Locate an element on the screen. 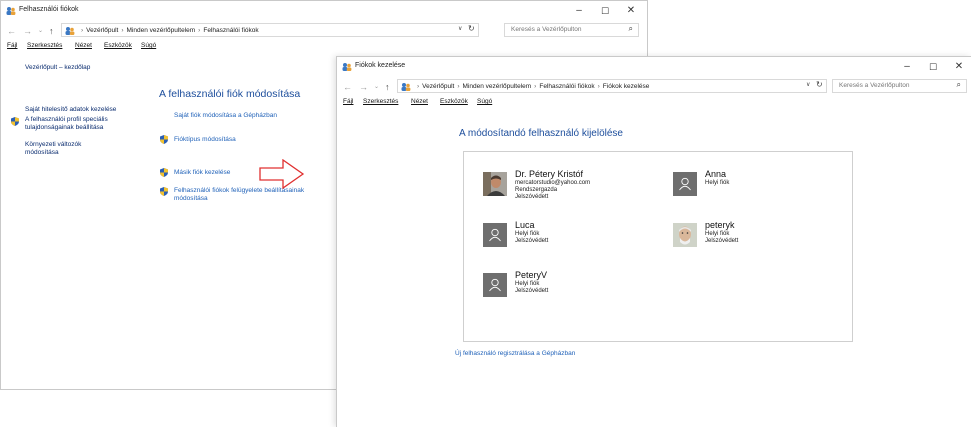 Image resolution: width=971 pixels, height=427 pixels. account-name: Anna is located at coordinates (716, 174).